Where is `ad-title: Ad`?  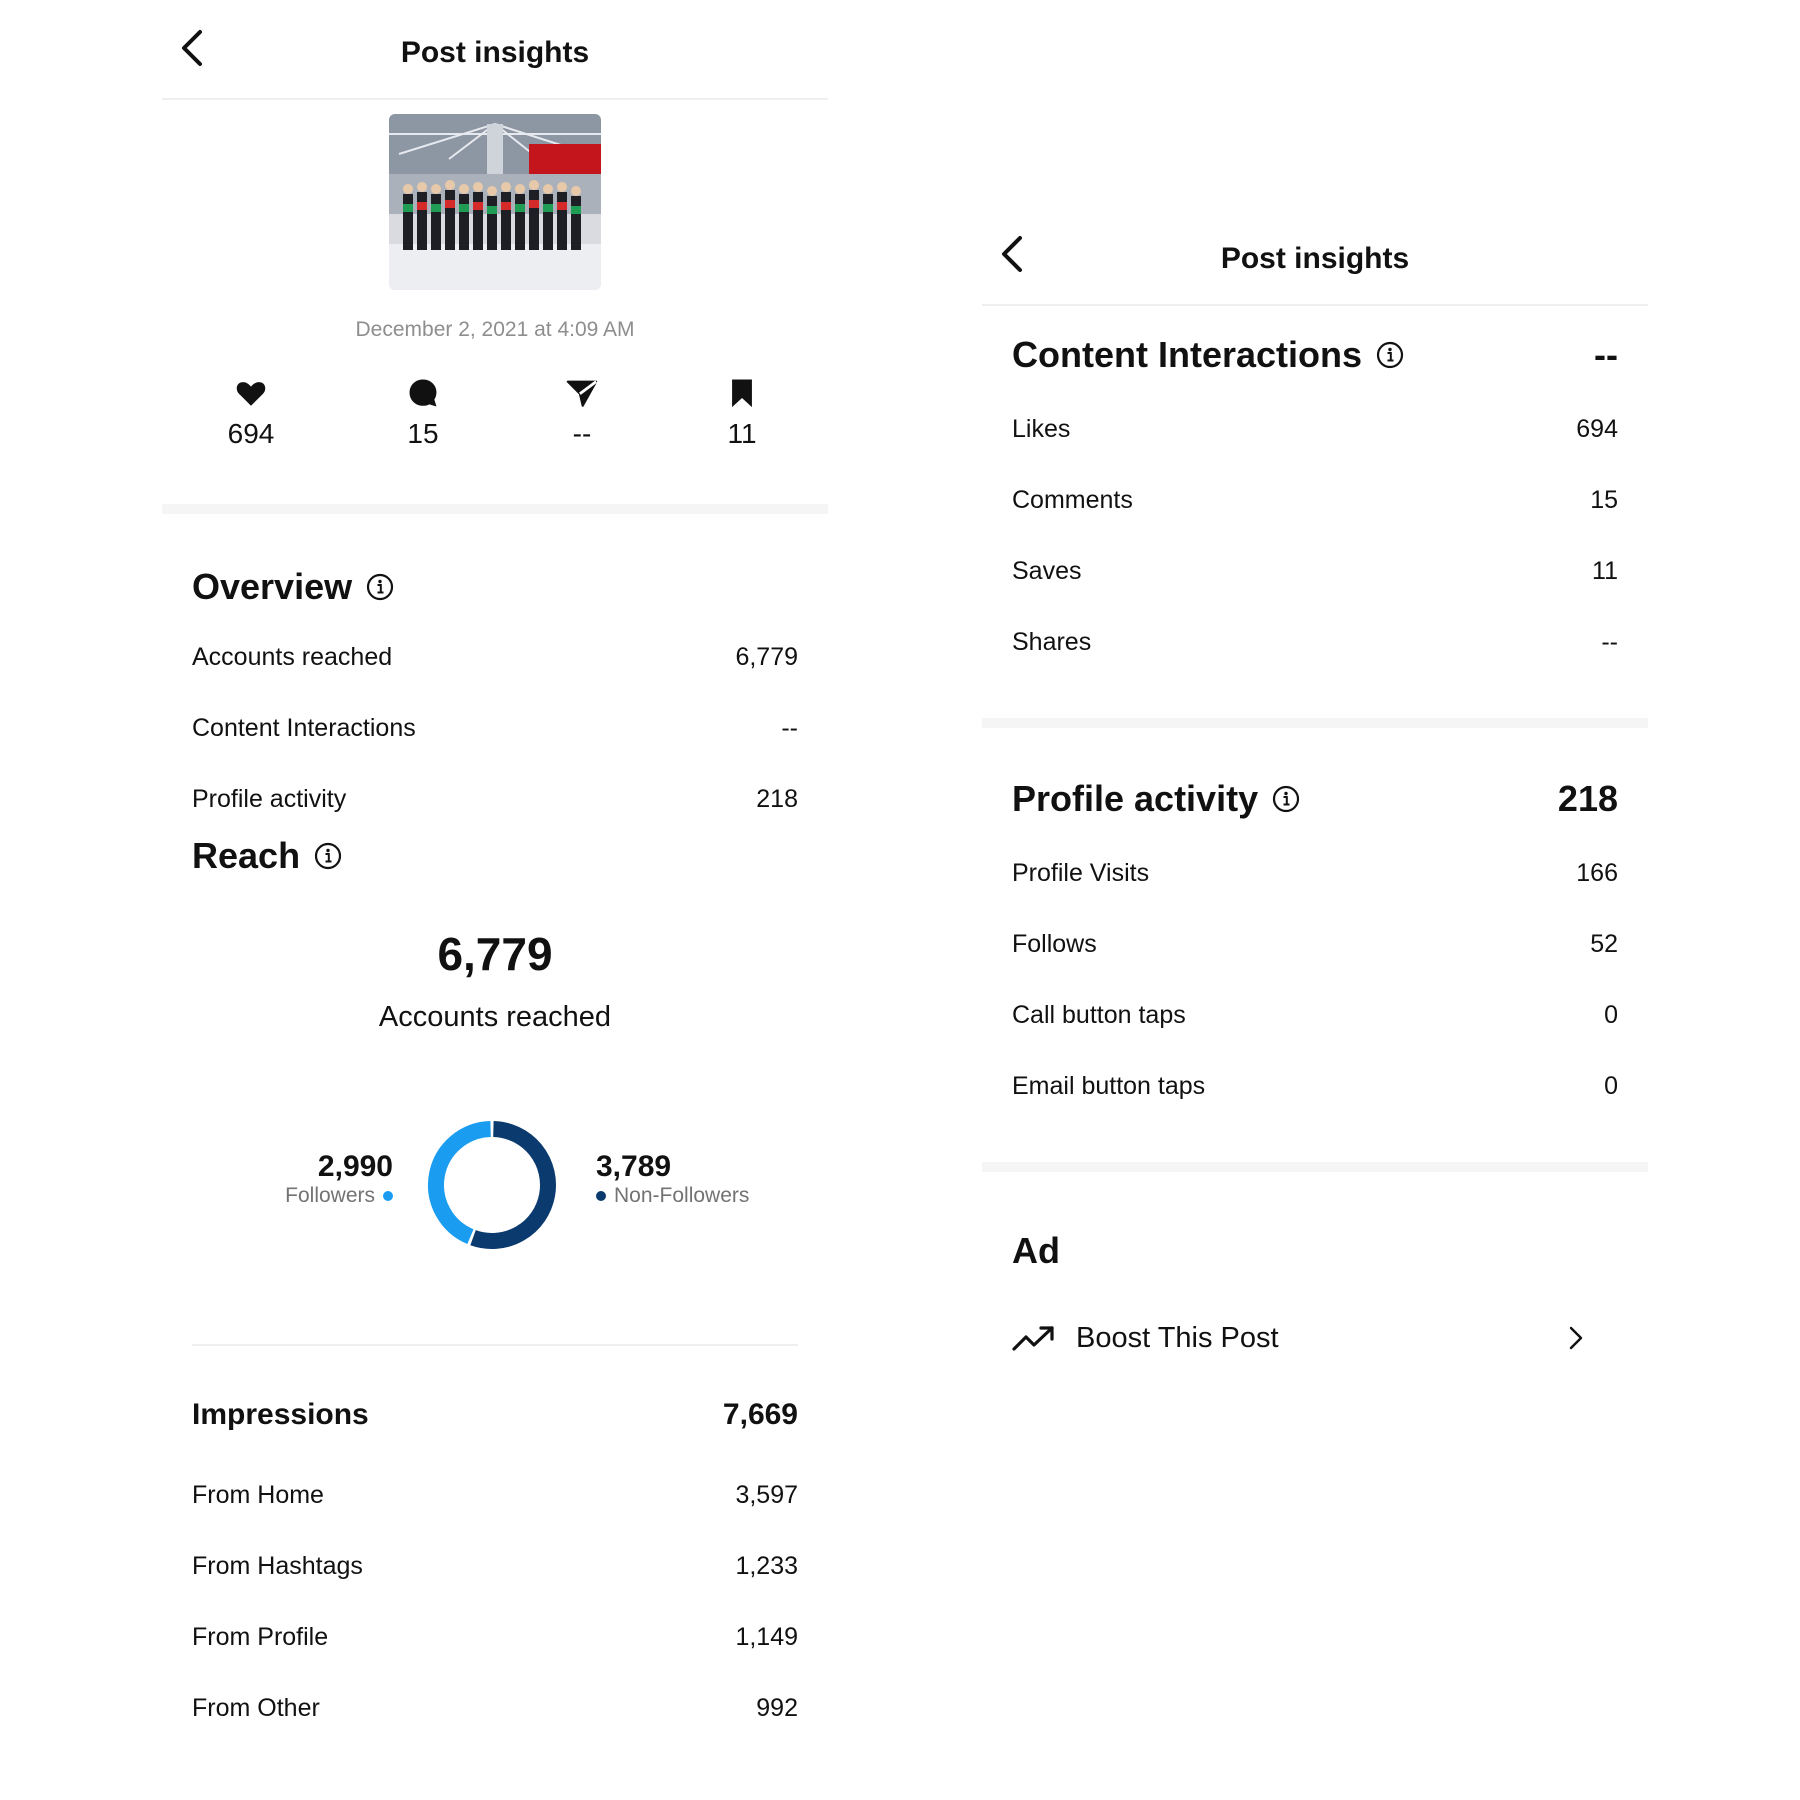 ad-title: Ad is located at coordinates (1036, 1250).